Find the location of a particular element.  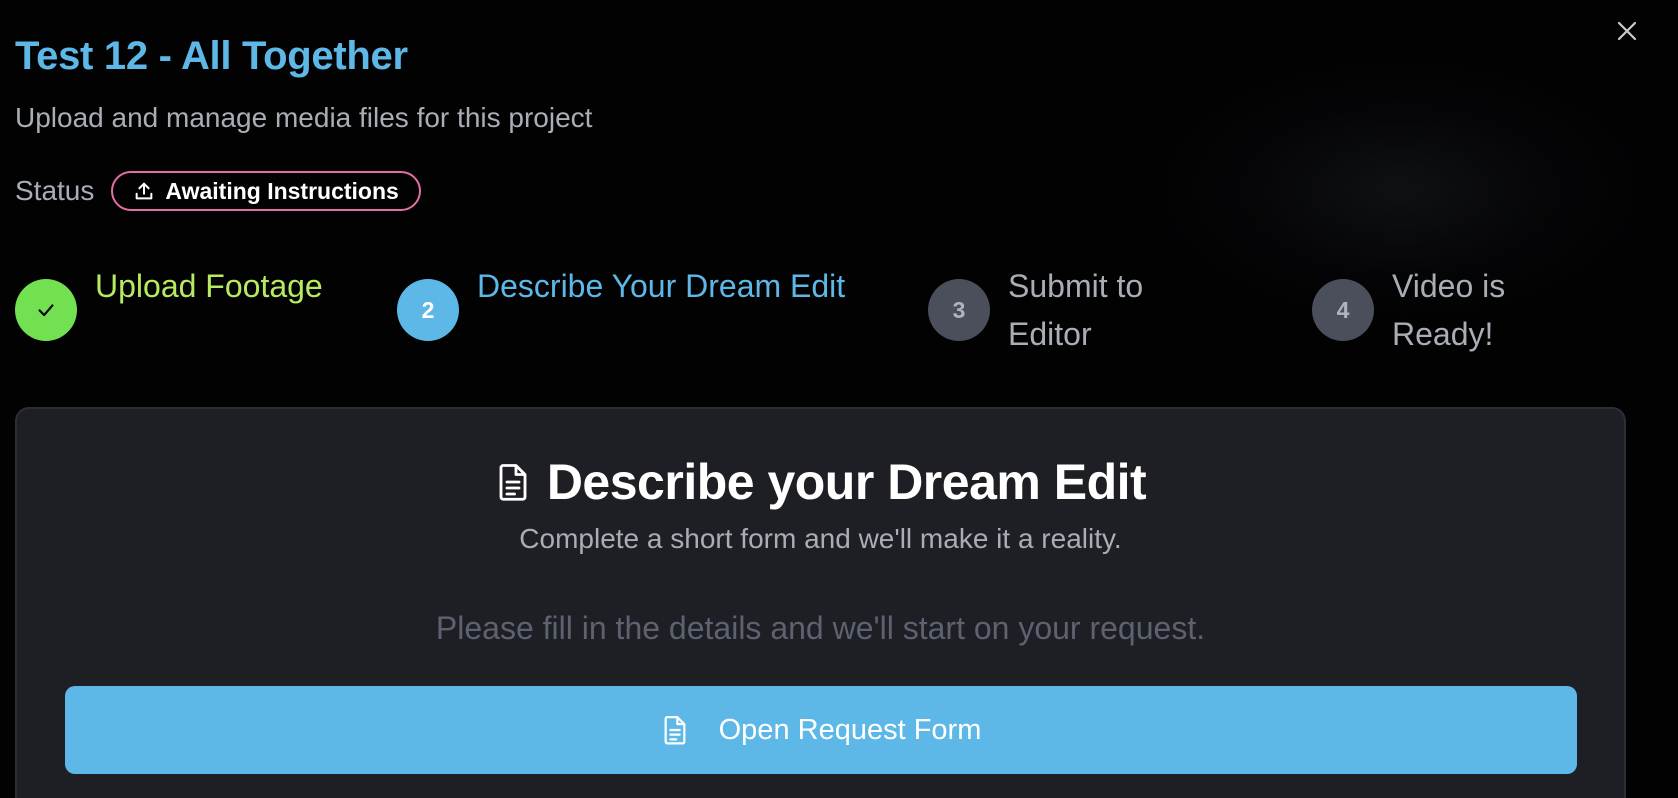

step-describe-edit: 2 Describe Your Dream Edit is located at coordinates (627, 301).